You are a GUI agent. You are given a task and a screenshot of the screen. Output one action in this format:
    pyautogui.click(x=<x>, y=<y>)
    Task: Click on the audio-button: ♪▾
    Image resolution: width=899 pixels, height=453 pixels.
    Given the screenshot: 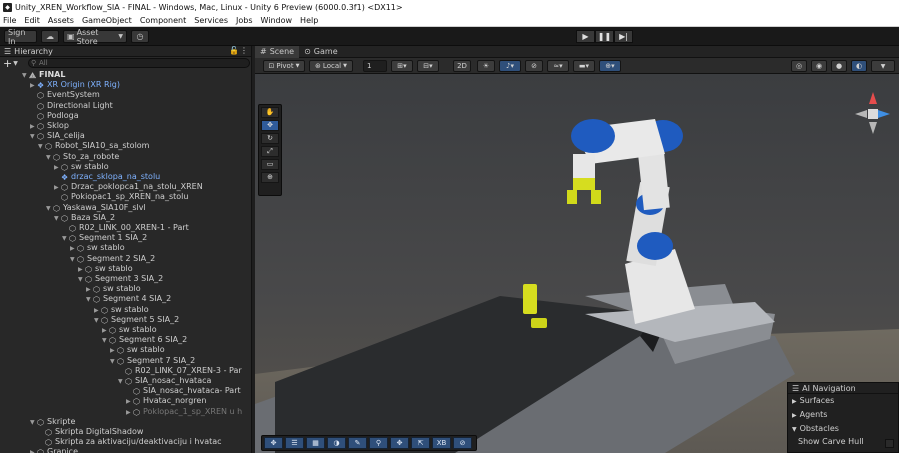 What is the action you would take?
    pyautogui.click(x=510, y=66)
    